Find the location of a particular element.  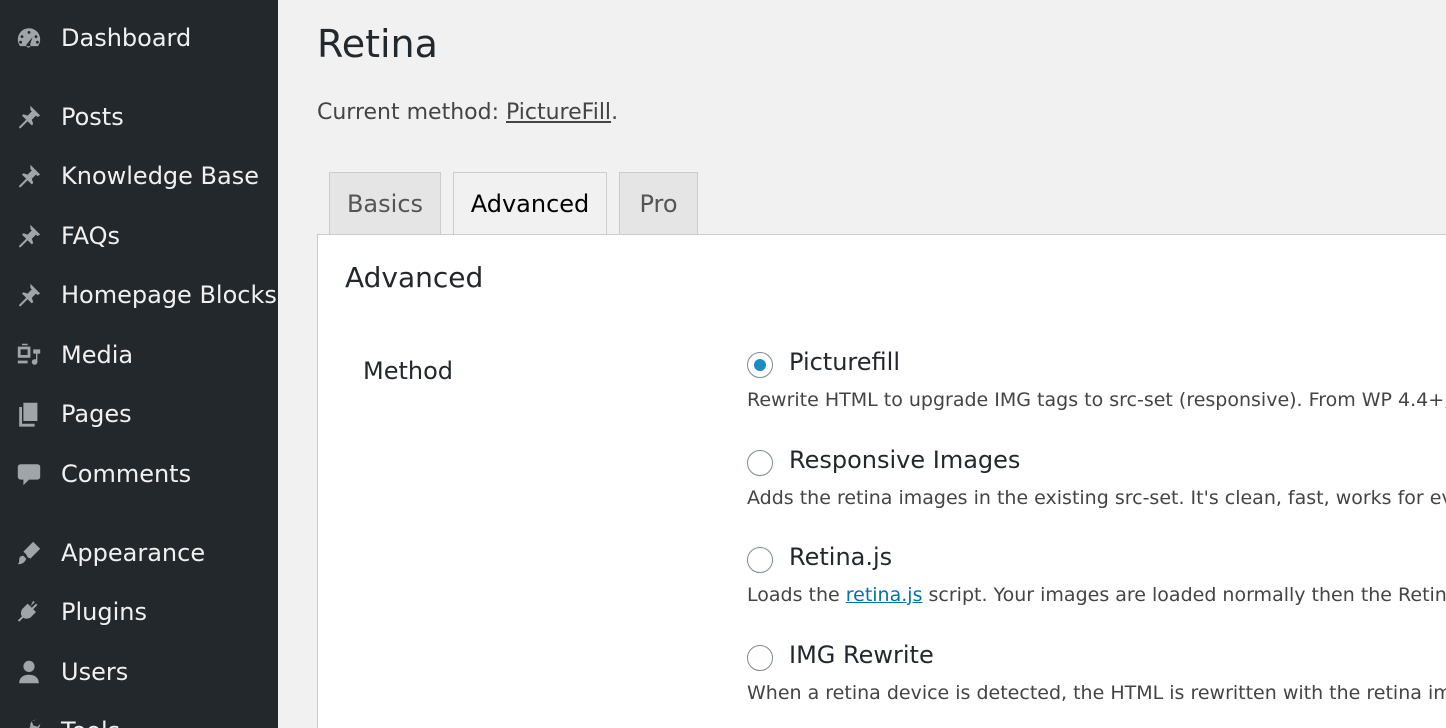

option-title: IMG Rewrite is located at coordinates (861, 655).